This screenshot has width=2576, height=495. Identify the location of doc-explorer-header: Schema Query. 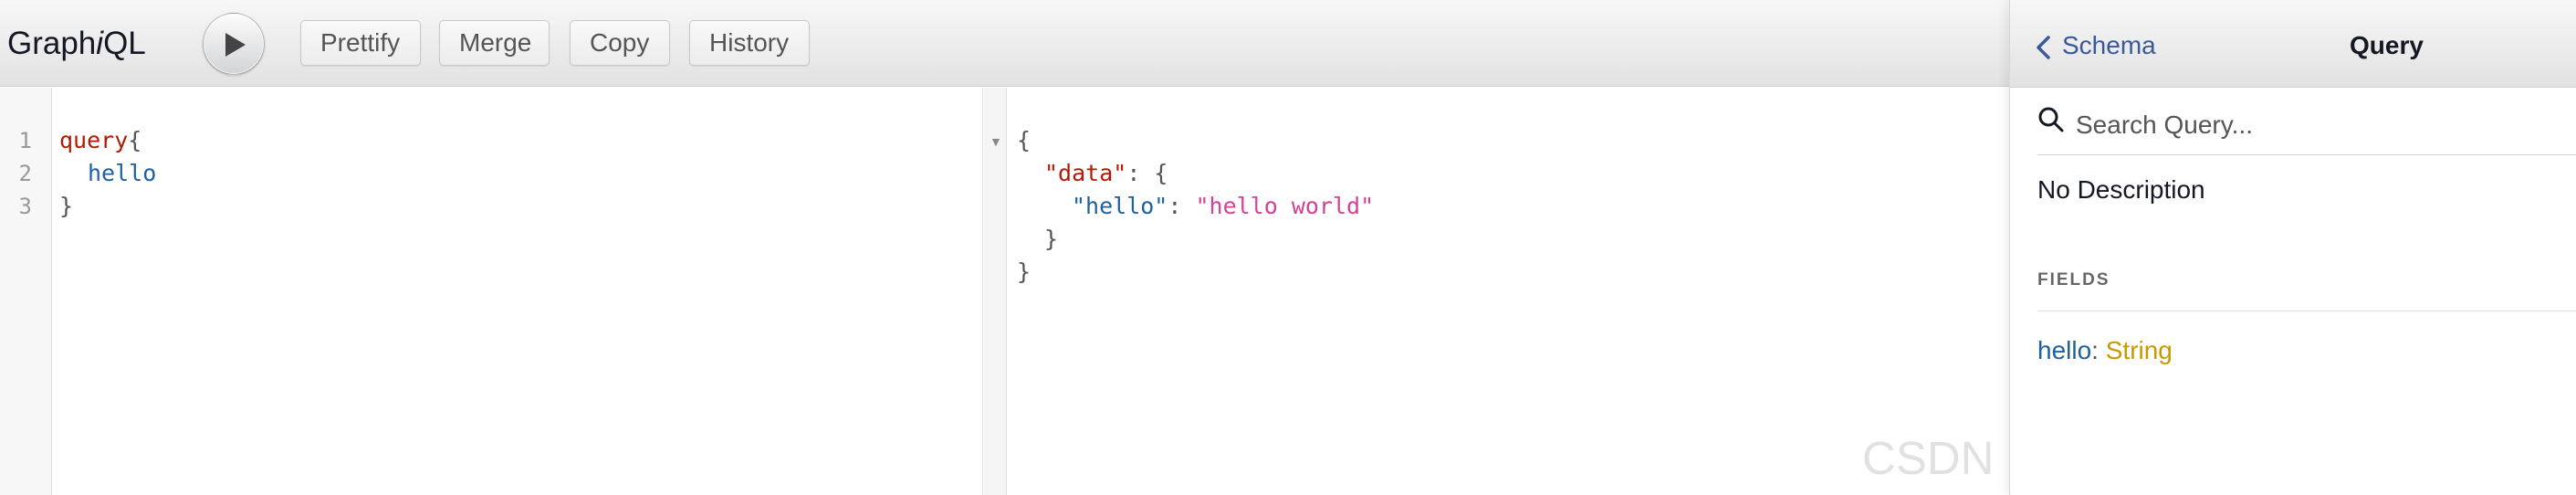
(2293, 44).